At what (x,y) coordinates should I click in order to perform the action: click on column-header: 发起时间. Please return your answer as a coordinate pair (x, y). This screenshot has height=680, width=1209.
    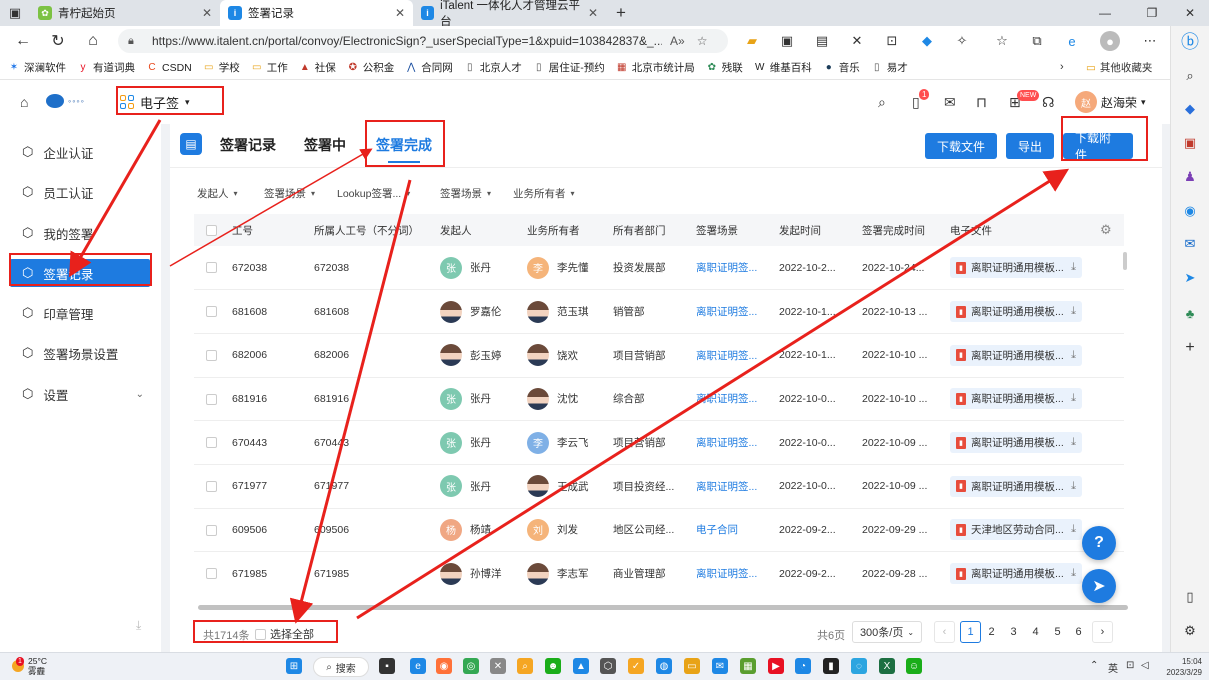
    Looking at the image, I should click on (814, 230).